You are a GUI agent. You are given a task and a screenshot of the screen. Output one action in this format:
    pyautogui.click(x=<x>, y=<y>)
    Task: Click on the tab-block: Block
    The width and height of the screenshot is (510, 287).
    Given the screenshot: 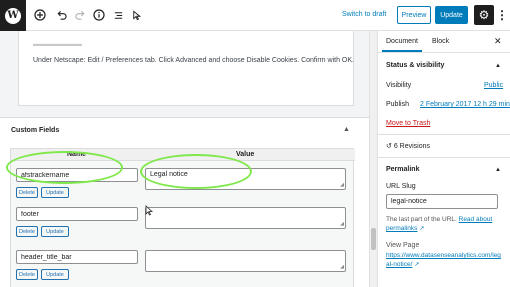 What is the action you would take?
    pyautogui.click(x=440, y=41)
    